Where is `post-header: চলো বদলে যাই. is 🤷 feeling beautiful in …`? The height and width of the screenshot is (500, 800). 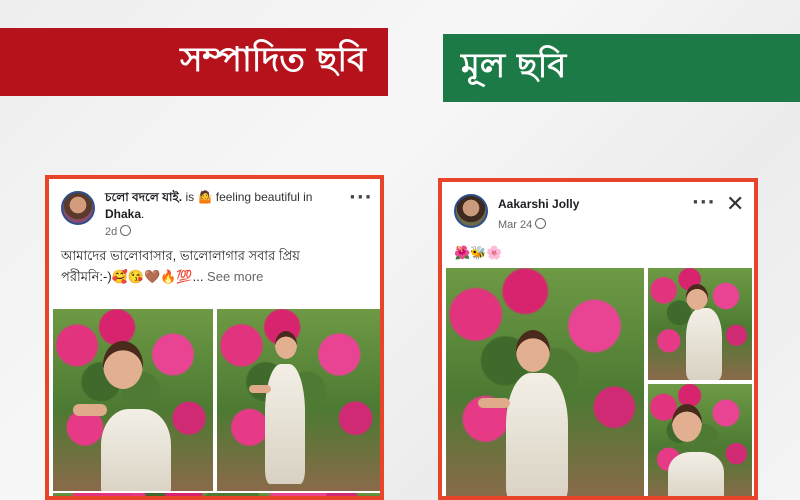
post-header: চলো বদলে যাই. is 🤷 feeling beautiful in … is located at coordinates (214, 210).